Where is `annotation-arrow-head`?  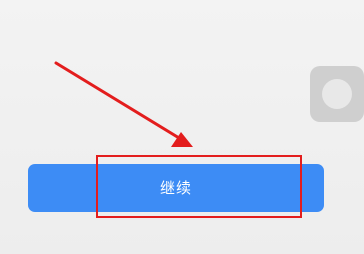 annotation-arrow-head is located at coordinates (182, 139).